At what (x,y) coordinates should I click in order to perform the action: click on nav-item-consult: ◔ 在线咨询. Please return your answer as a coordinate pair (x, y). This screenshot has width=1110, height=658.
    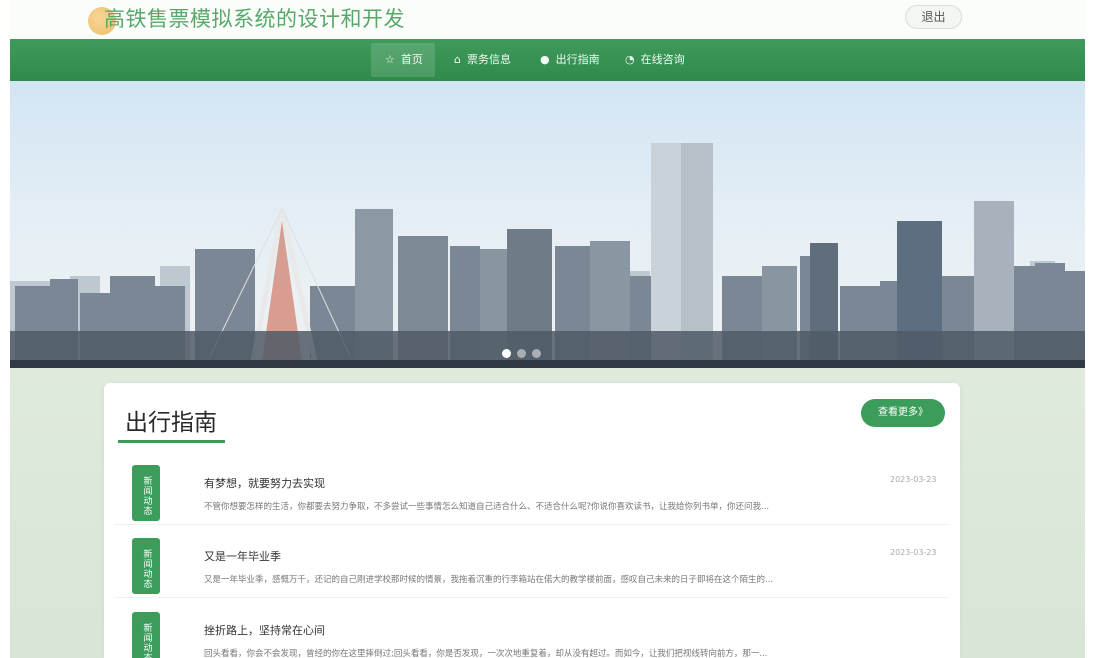
    Looking at the image, I should click on (655, 60).